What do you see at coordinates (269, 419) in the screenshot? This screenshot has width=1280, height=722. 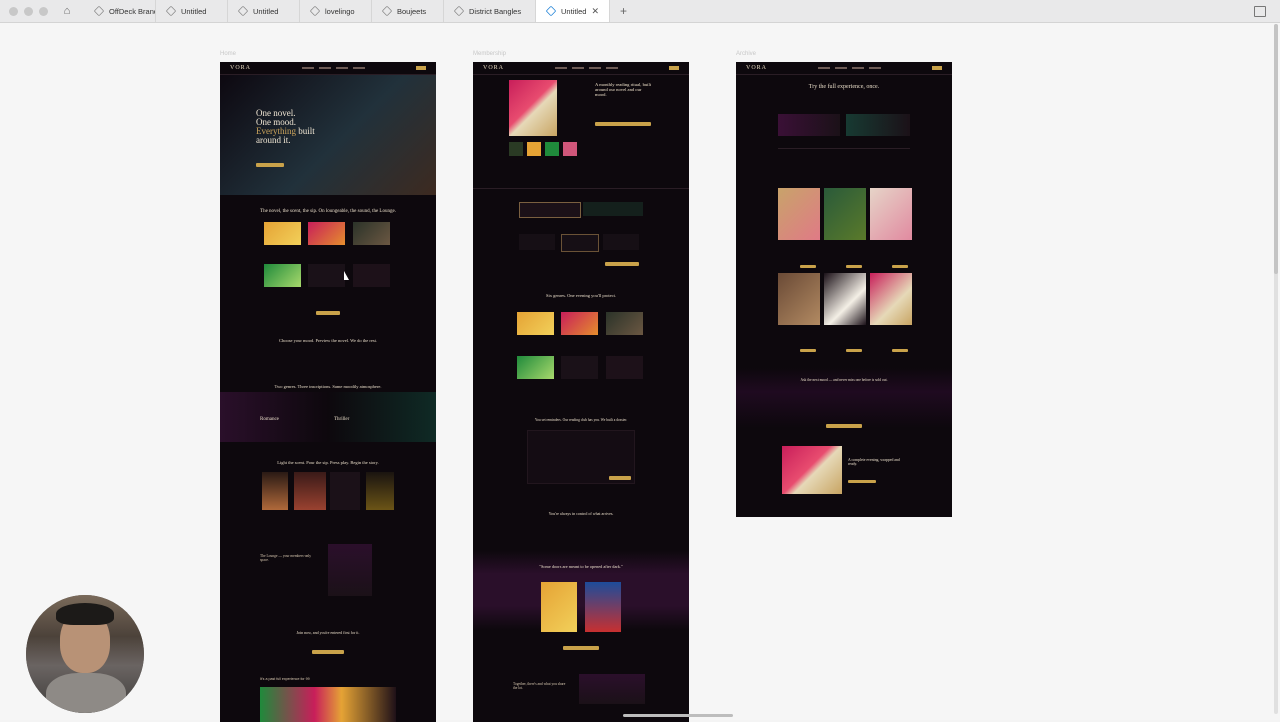 I see `genre-romance: Romance` at bounding box center [269, 419].